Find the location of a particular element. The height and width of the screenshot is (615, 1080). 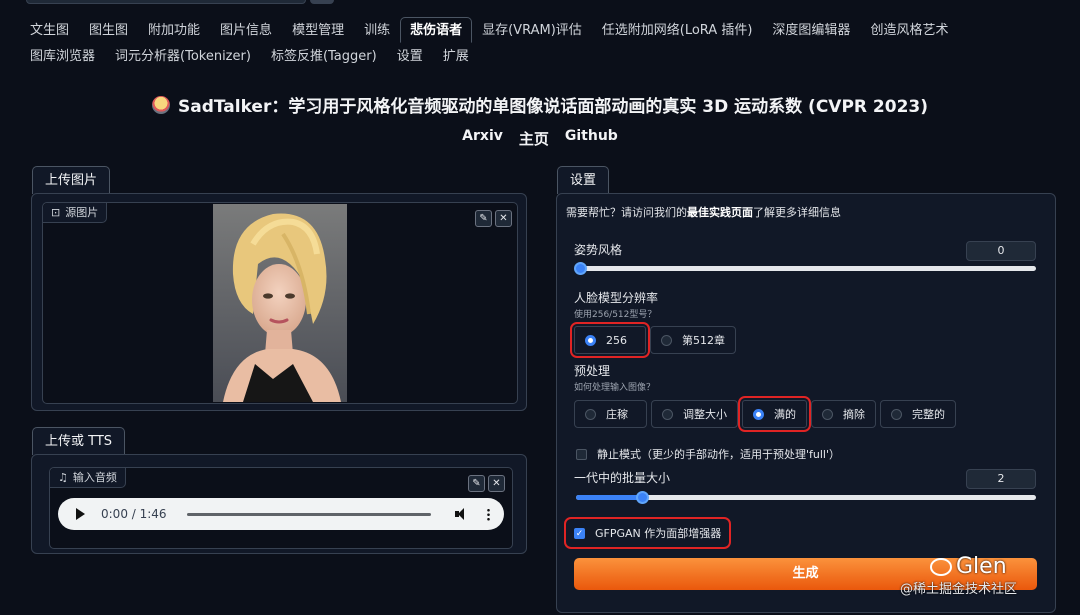

preprocess-option-3: 摘除 is located at coordinates (843, 414).